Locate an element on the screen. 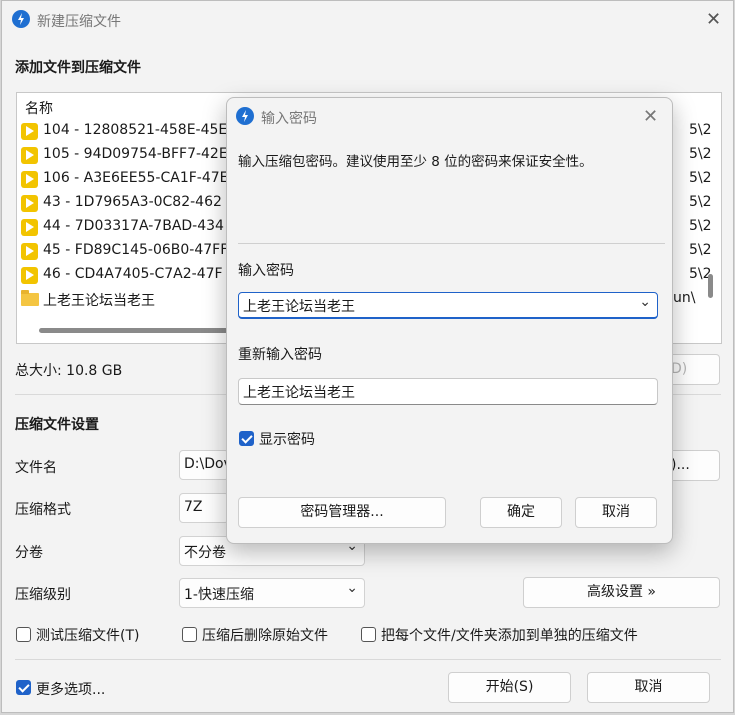 The image size is (735, 715). advanced-settings-button: 高级设置 » is located at coordinates (621, 592).